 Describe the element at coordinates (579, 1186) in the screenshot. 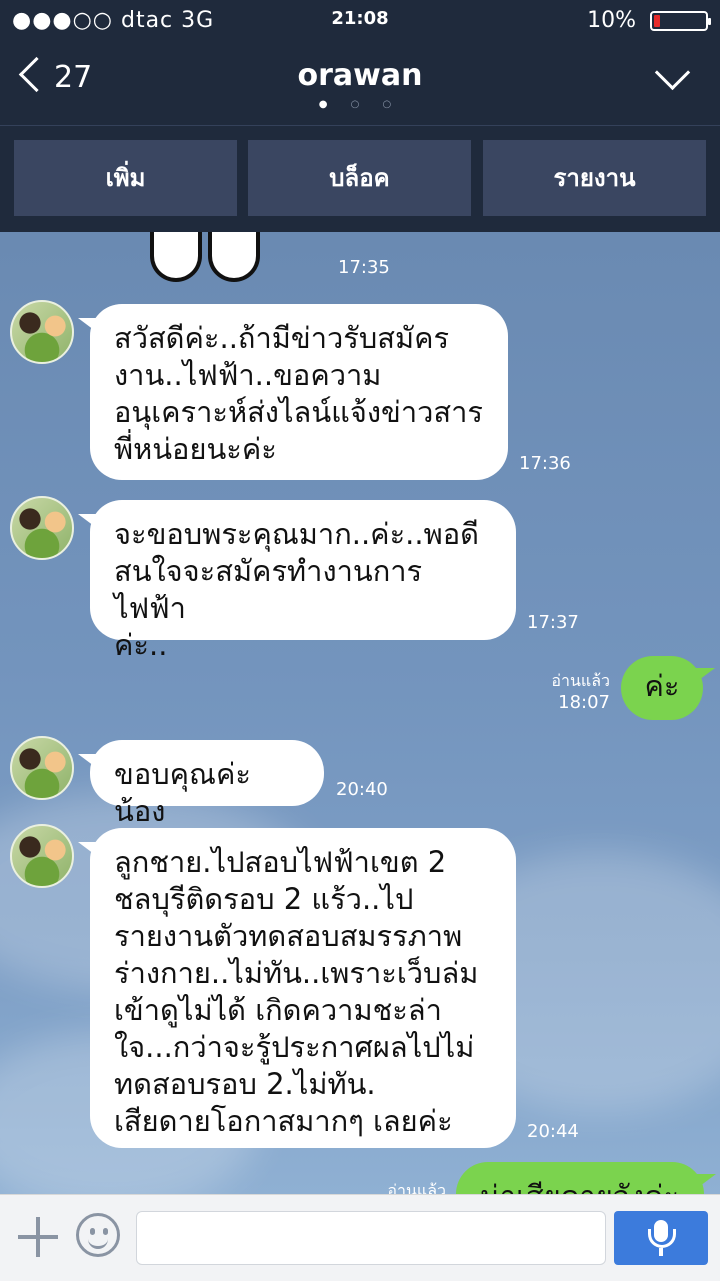

I see `message-text: น่าเสียดายจังค่ะ` at that location.